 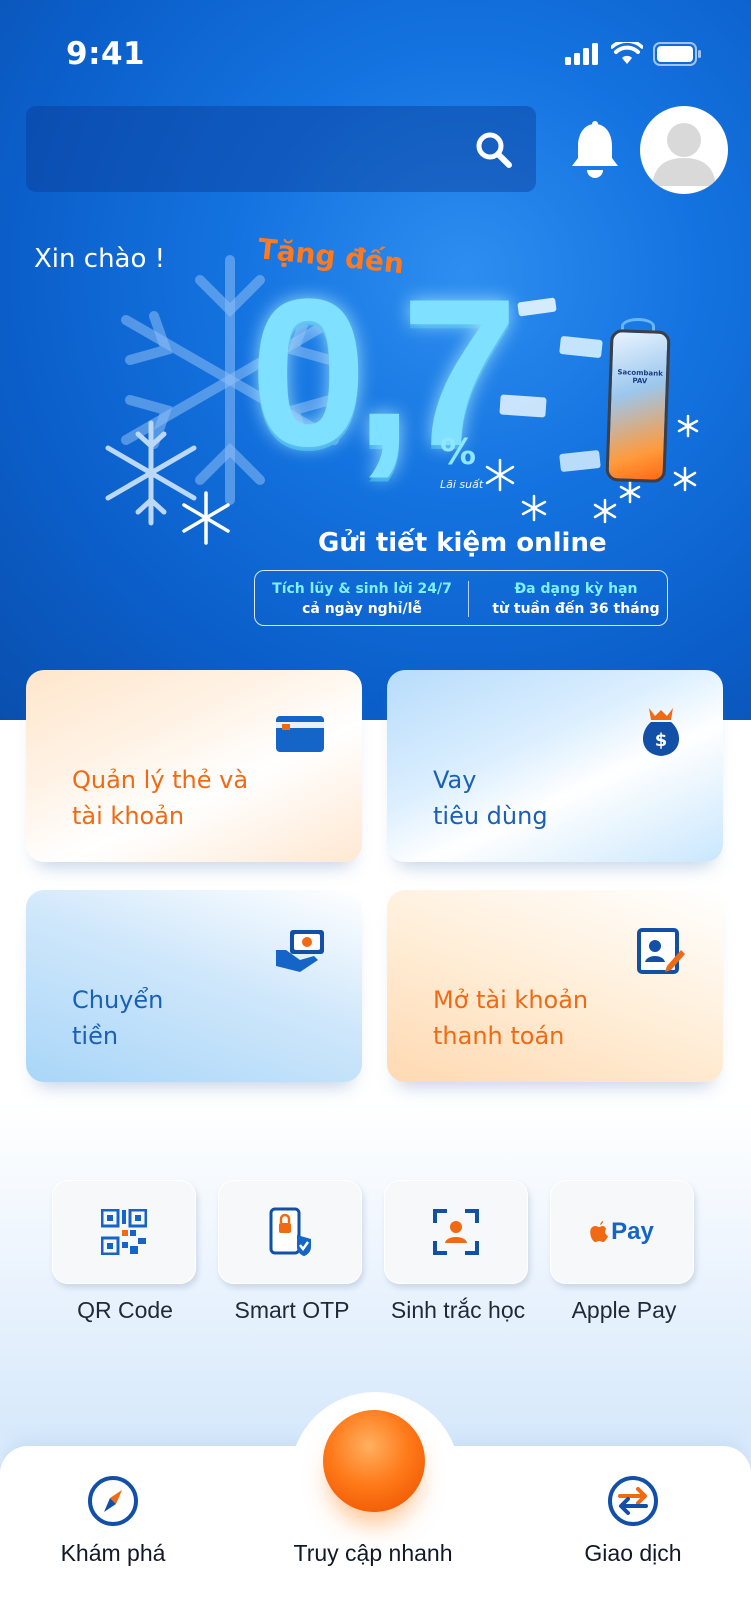 What do you see at coordinates (595, 151) in the screenshot?
I see `notification-bell-icon` at bounding box center [595, 151].